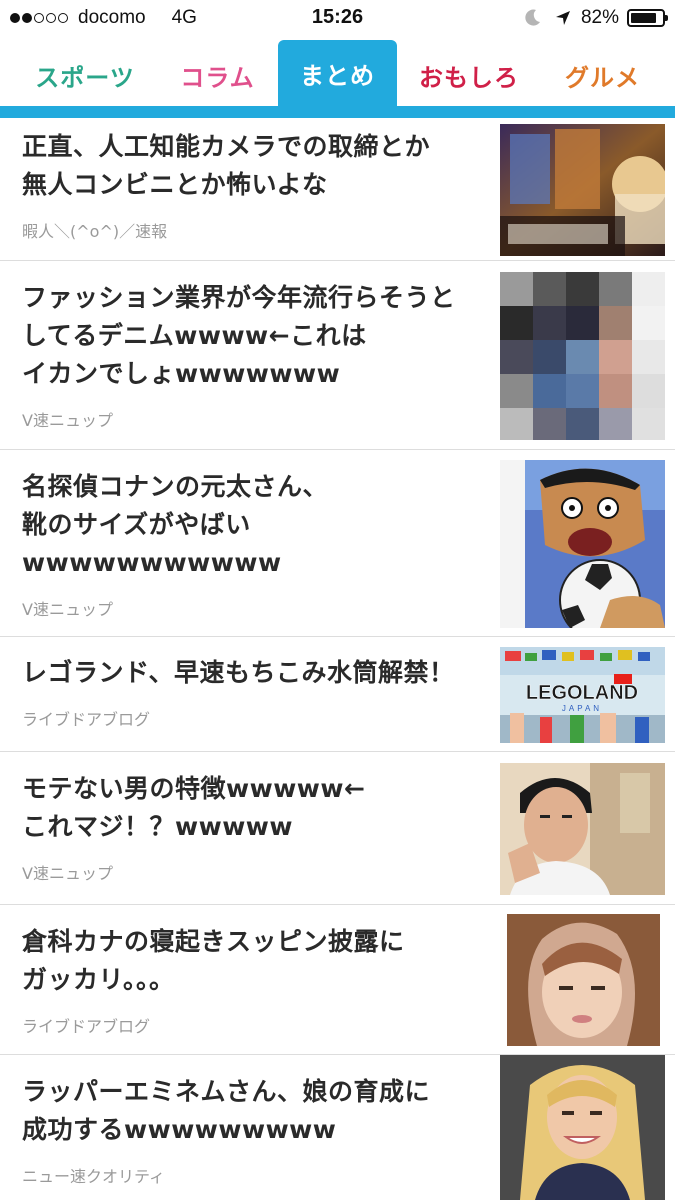 This screenshot has height=1200, width=675. What do you see at coordinates (337, 112) in the screenshot?
I see `tab-underline` at bounding box center [337, 112].